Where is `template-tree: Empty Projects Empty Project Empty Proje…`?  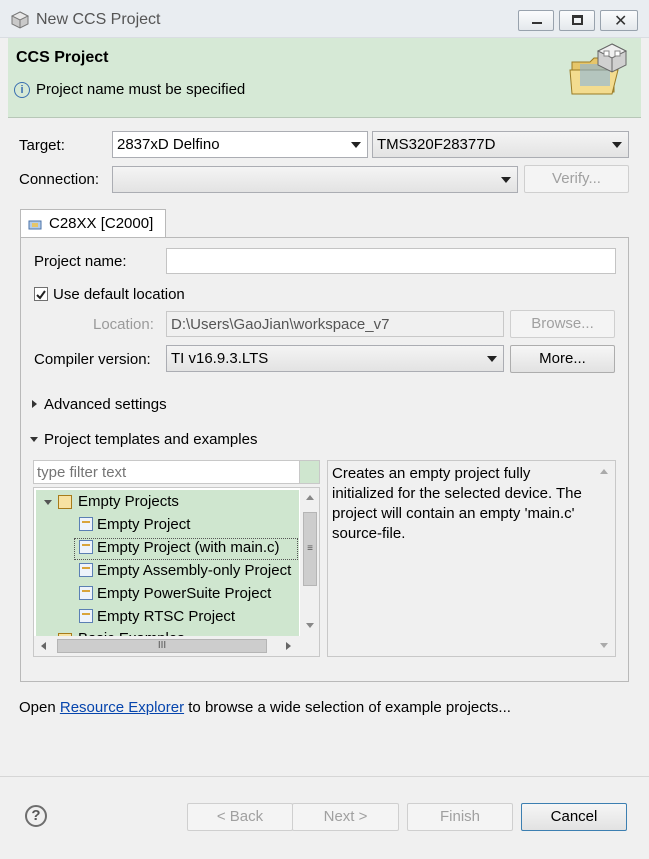 template-tree: Empty Projects Empty Project Empty Proje… is located at coordinates (176, 572).